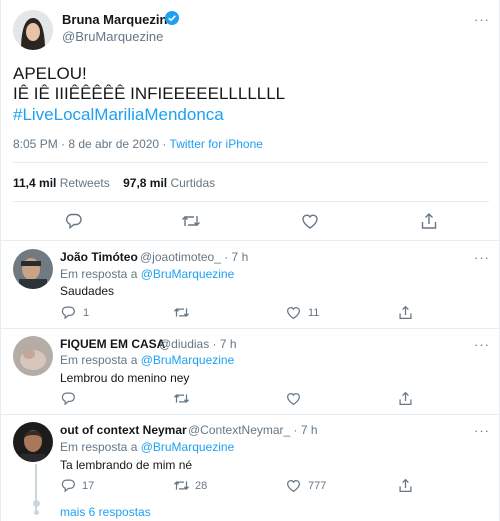 Image resolution: width=500 pixels, height=521 pixels. Describe the element at coordinates (105, 512) in the screenshot. I see `more-replies-link: mais 6 respostas` at that location.